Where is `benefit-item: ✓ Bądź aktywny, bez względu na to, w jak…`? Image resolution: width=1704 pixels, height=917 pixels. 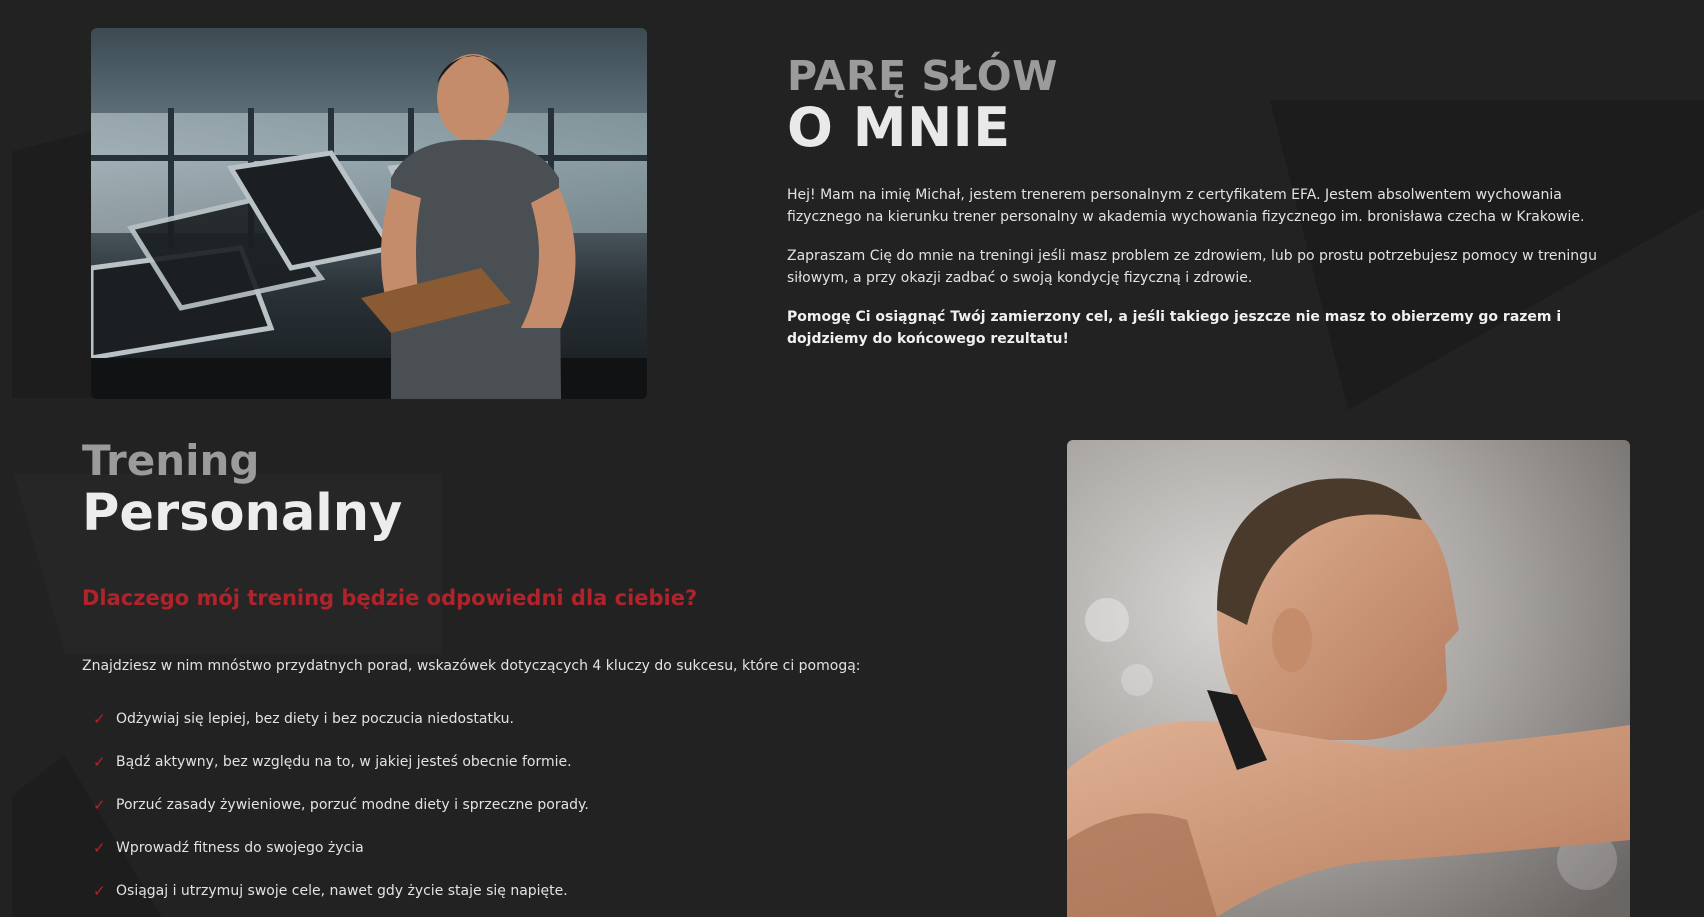 benefit-item: ✓ Bądź aktywny, bez względu na to, w jak… is located at coordinates (522, 761).